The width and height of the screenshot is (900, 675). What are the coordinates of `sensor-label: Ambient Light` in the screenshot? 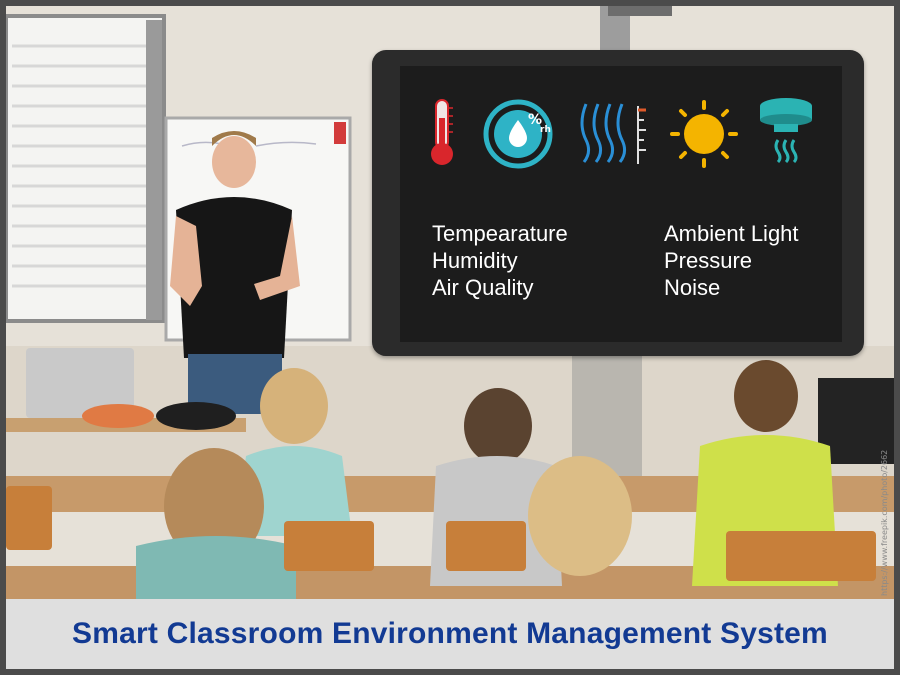 It's located at (731, 233).